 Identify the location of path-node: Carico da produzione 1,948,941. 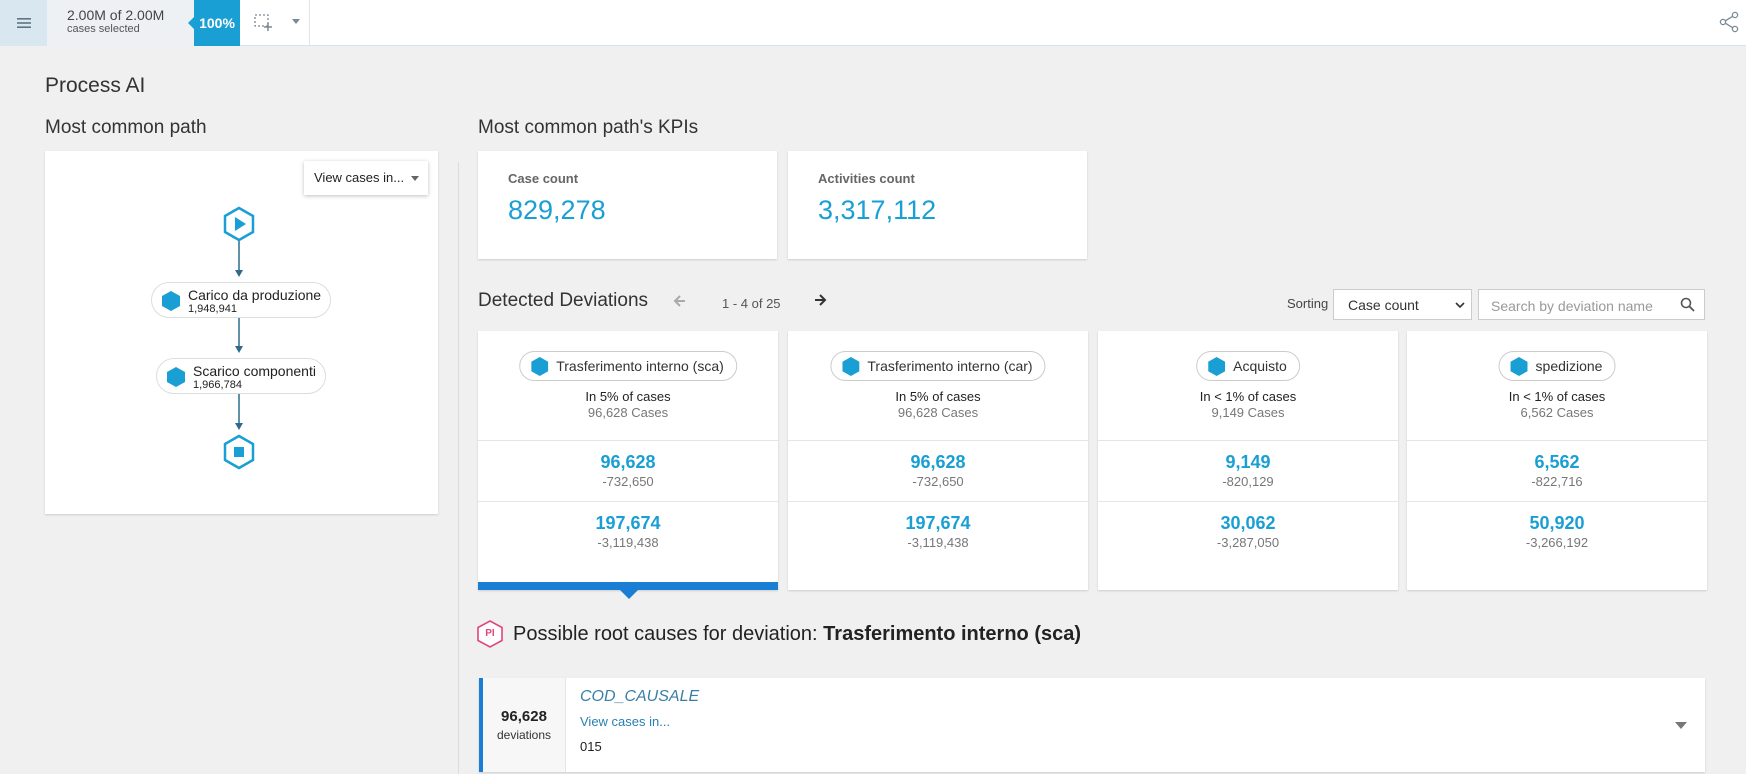
(241, 300).